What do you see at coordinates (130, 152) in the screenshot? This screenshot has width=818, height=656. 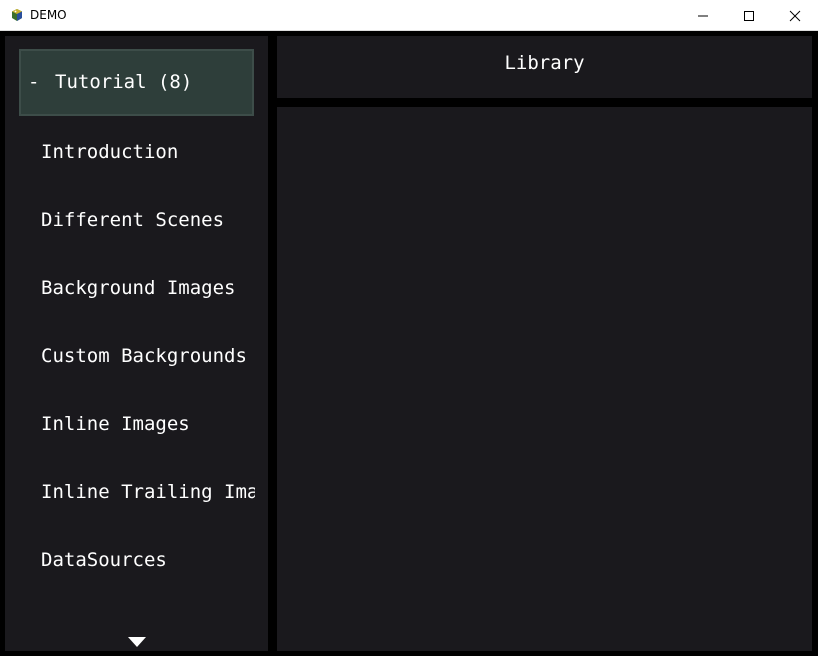 I see `sidebar-item-introduction: Introduction` at bounding box center [130, 152].